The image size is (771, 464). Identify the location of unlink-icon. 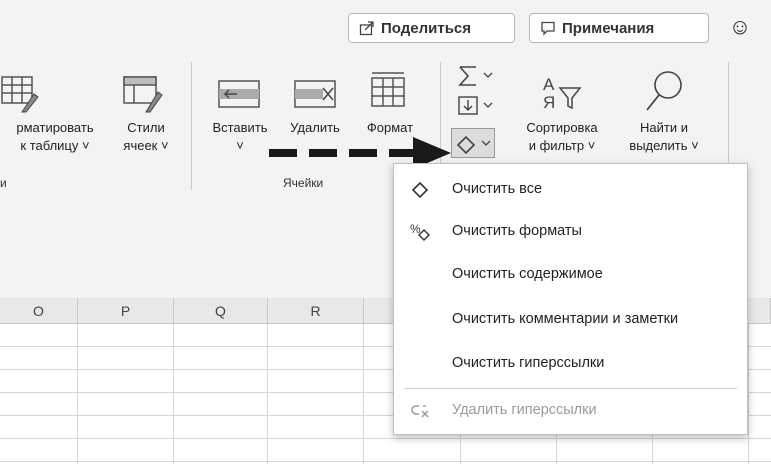
(421, 410).